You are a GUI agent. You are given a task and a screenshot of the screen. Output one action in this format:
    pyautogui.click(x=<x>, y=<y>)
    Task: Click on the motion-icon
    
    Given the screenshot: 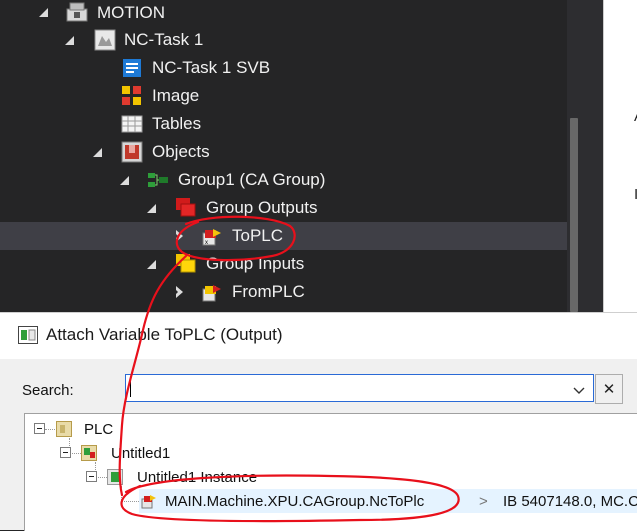 What is the action you would take?
    pyautogui.click(x=77, y=12)
    